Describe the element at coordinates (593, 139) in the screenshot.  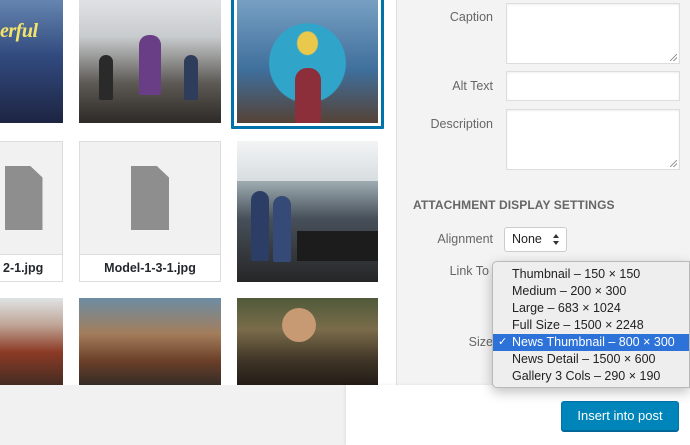
I see `description-field` at that location.